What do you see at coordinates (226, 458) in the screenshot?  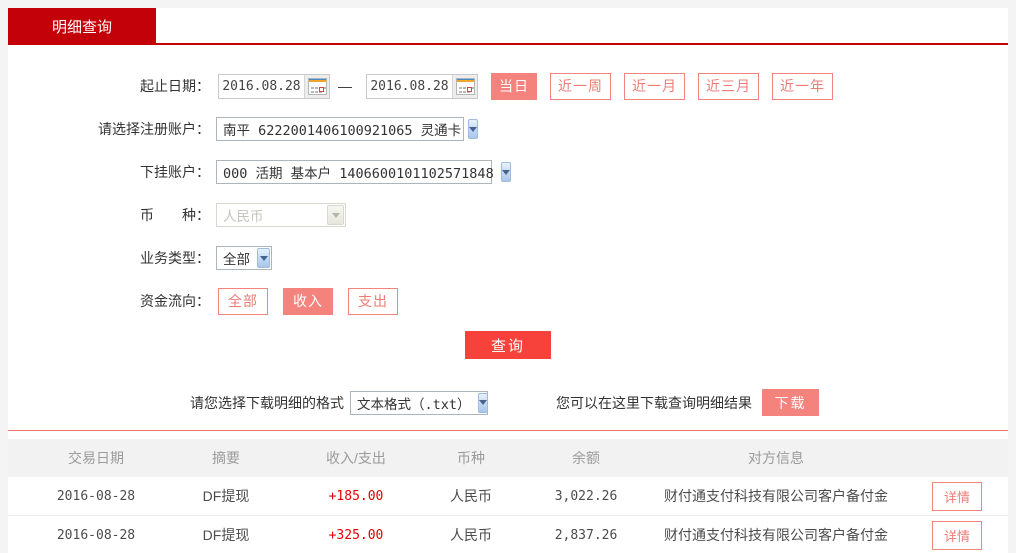 I see `col-header-summary: 摘要` at bounding box center [226, 458].